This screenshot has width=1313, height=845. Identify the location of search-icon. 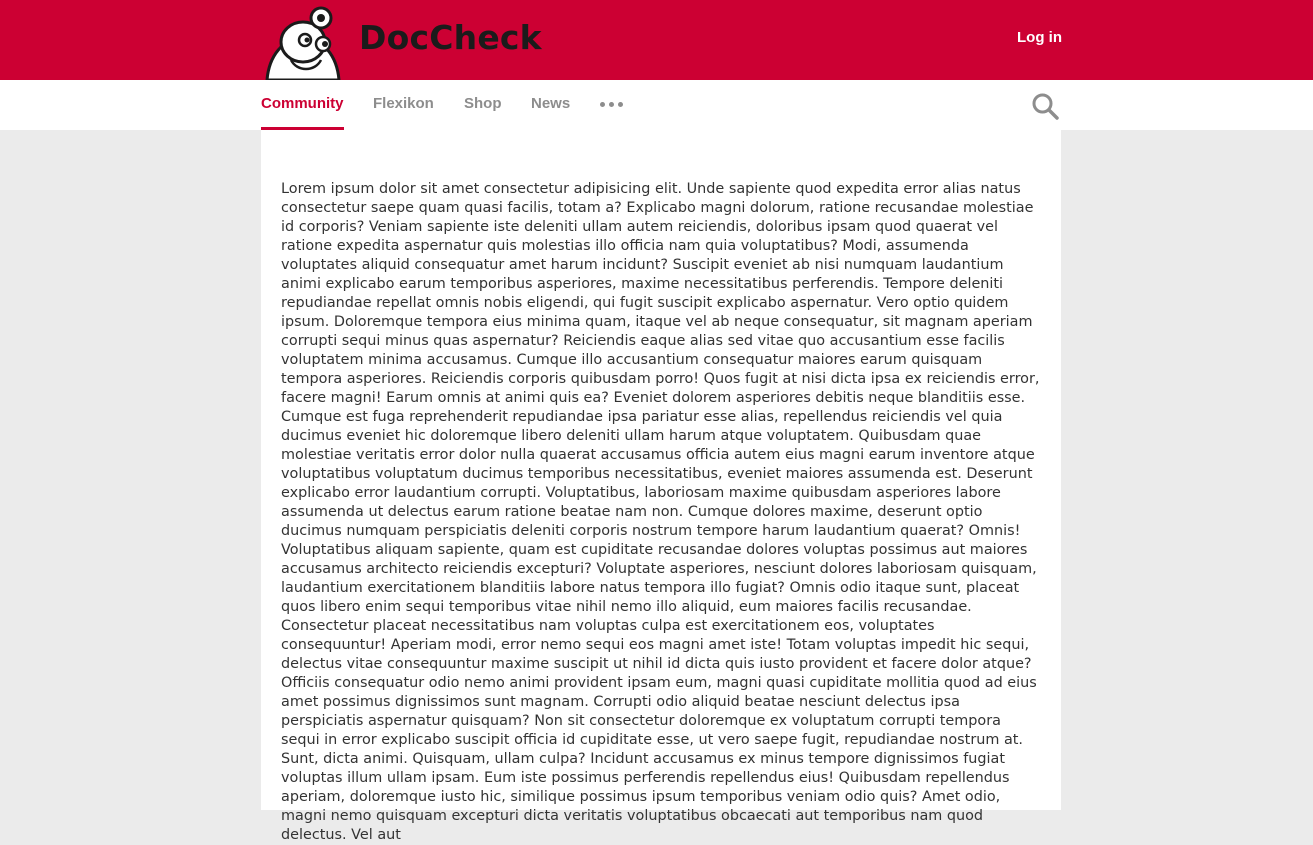
(1045, 106).